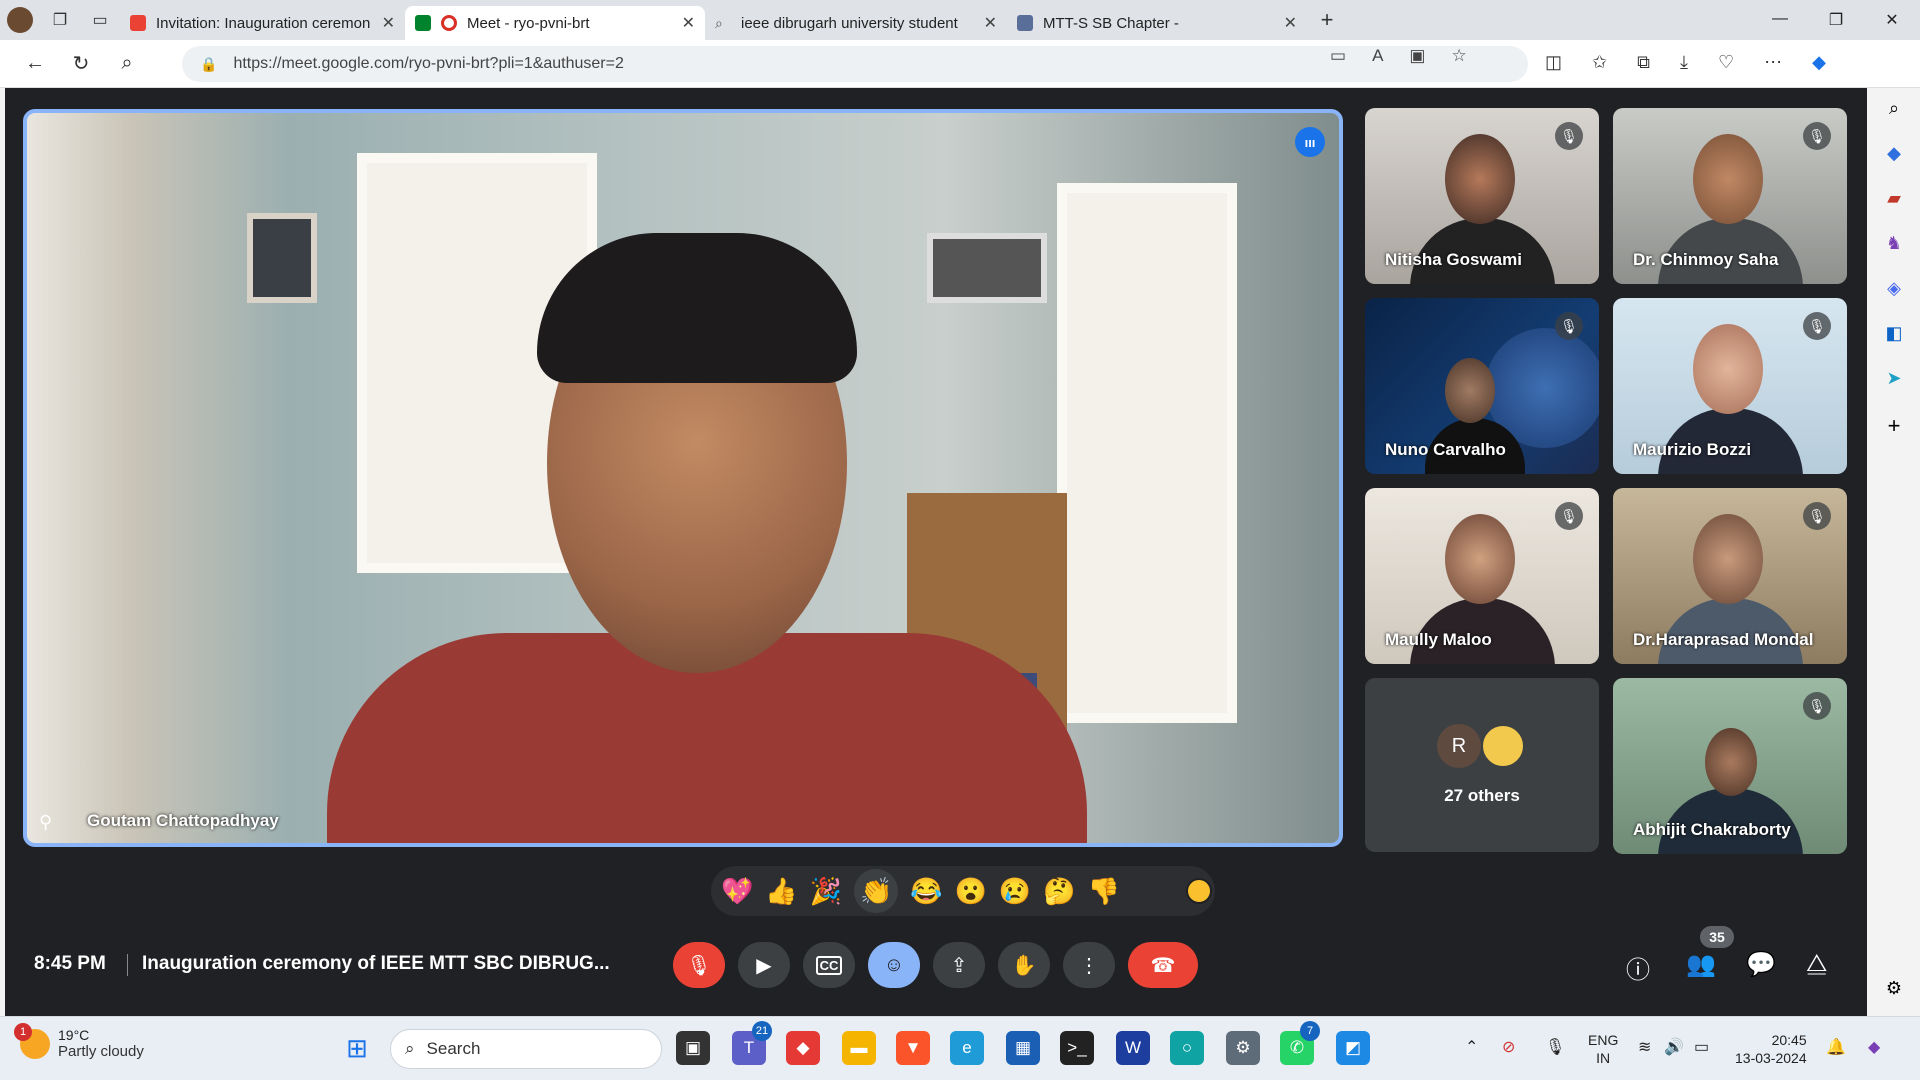  I want to click on weather-widget: 1 19°C Partly cloudy, so click(79, 1041).